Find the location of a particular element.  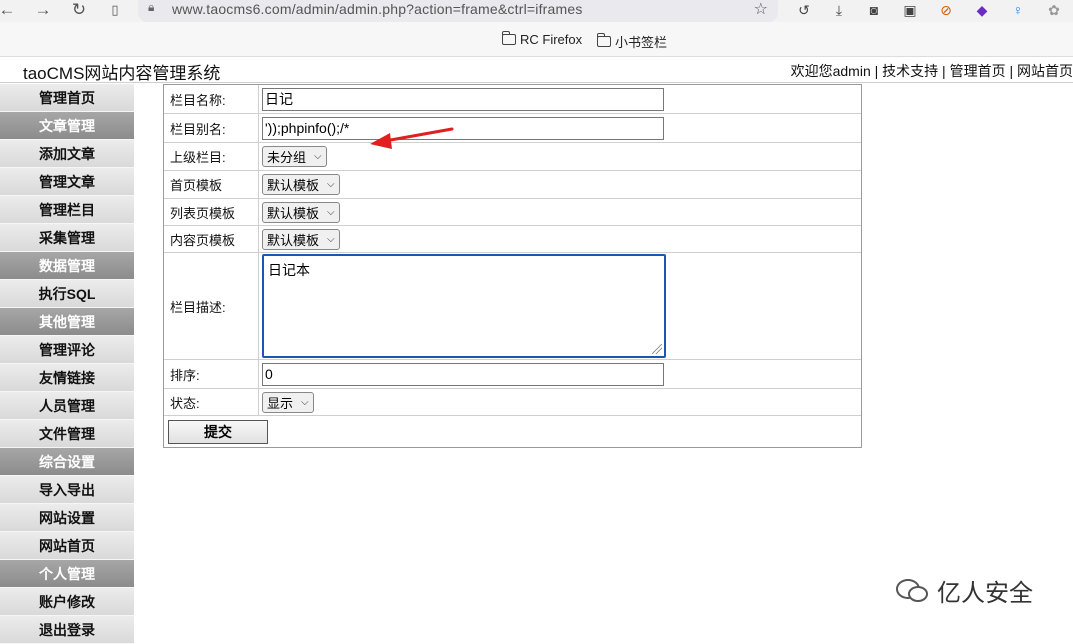

sidebar-item: 执行SQL is located at coordinates (67, 294).